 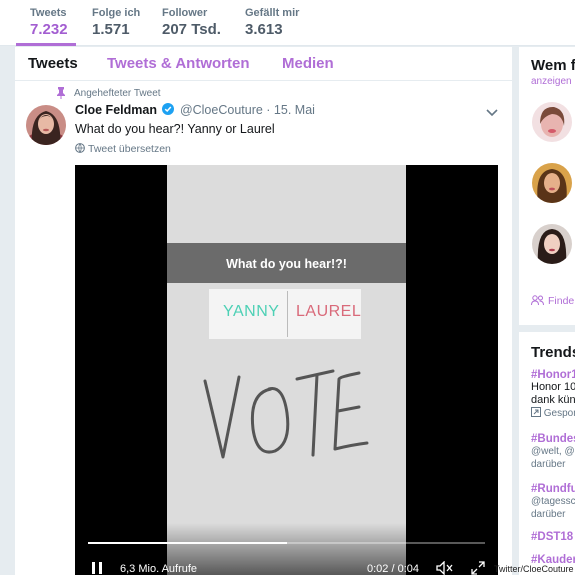 I want to click on find-friends-link: Finde Freunde, so click(x=553, y=301).